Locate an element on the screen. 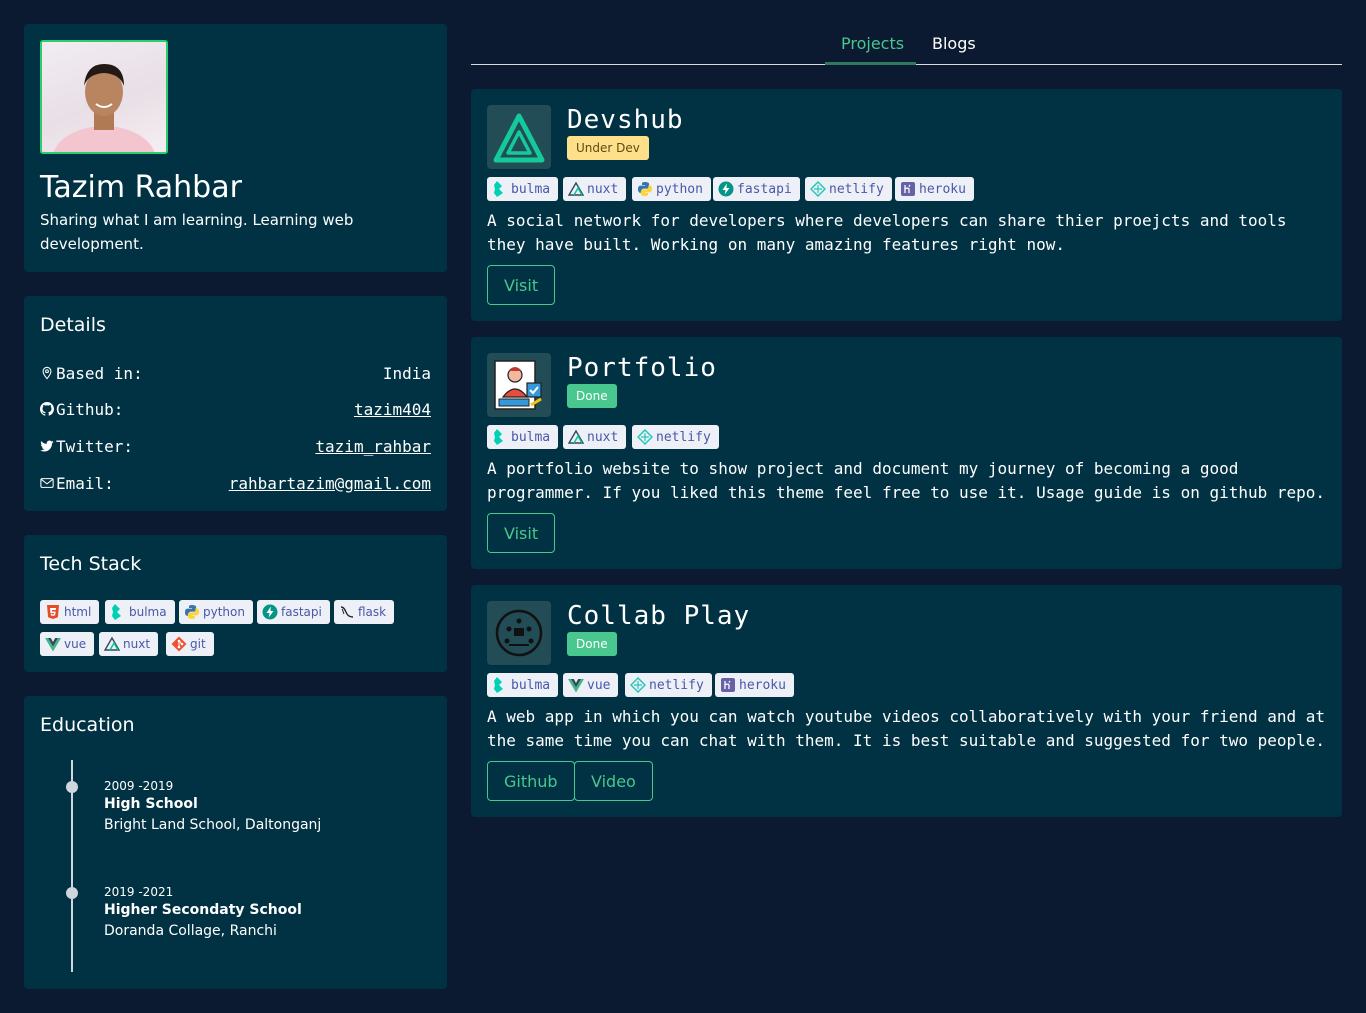 This screenshot has width=1366, height=1013. detail-label: Based in: is located at coordinates (99, 373).